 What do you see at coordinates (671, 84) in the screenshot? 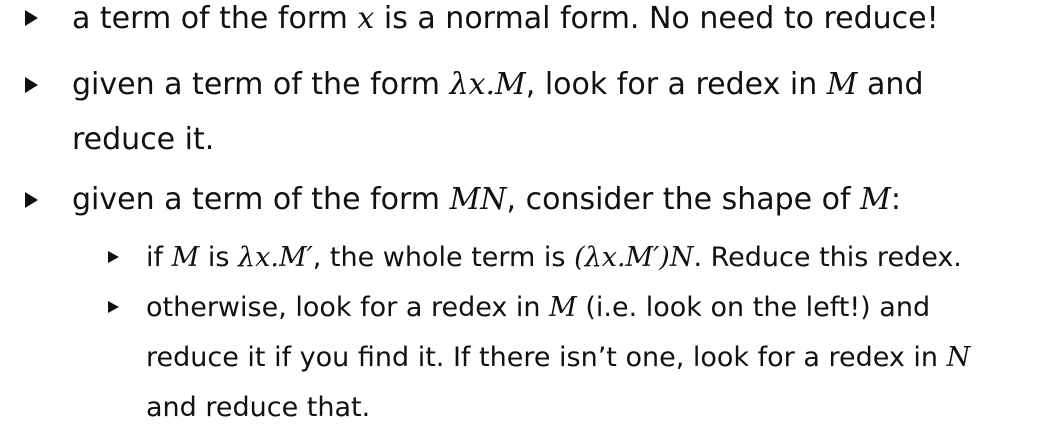
I see `item-2-text-mid: , look for a redex in` at bounding box center [671, 84].